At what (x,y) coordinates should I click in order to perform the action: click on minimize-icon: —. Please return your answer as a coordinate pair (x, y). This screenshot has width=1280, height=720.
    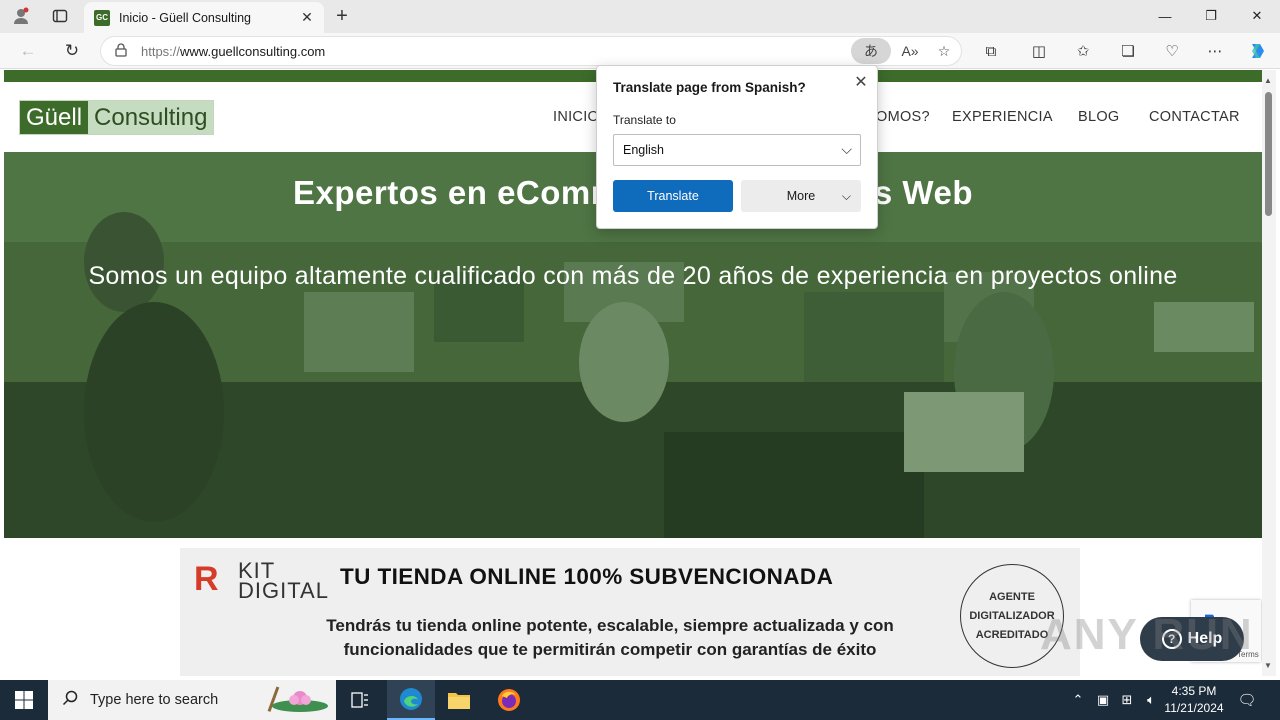
    Looking at the image, I should click on (1165, 16).